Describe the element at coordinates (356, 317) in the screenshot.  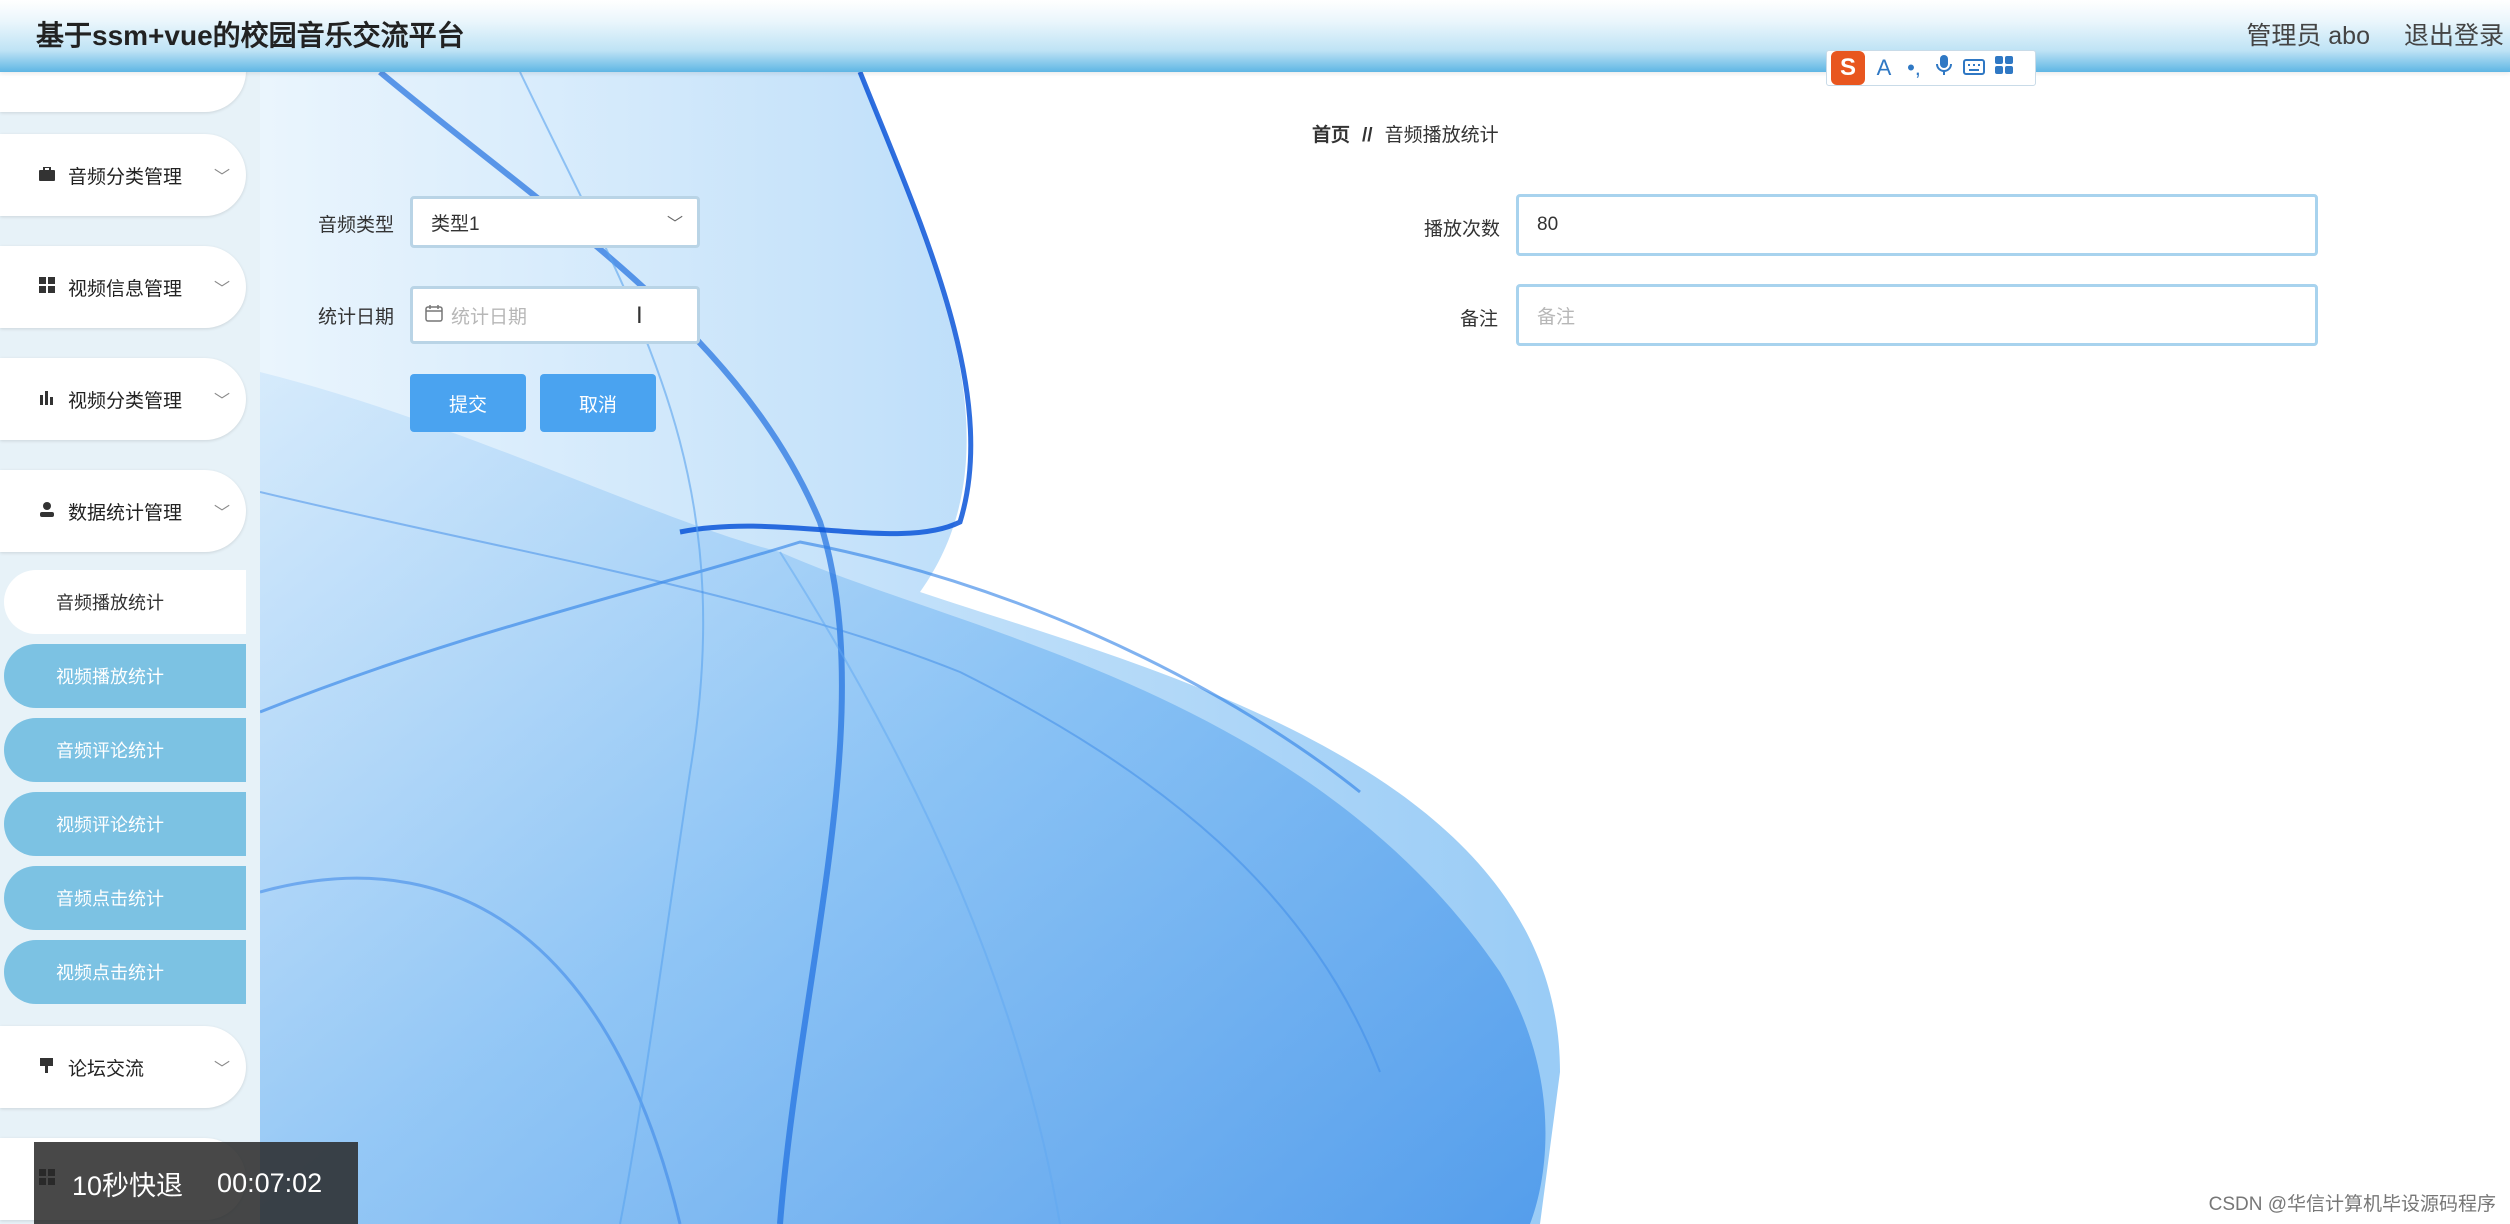
I see `stat-date-label: 统计日期` at that location.